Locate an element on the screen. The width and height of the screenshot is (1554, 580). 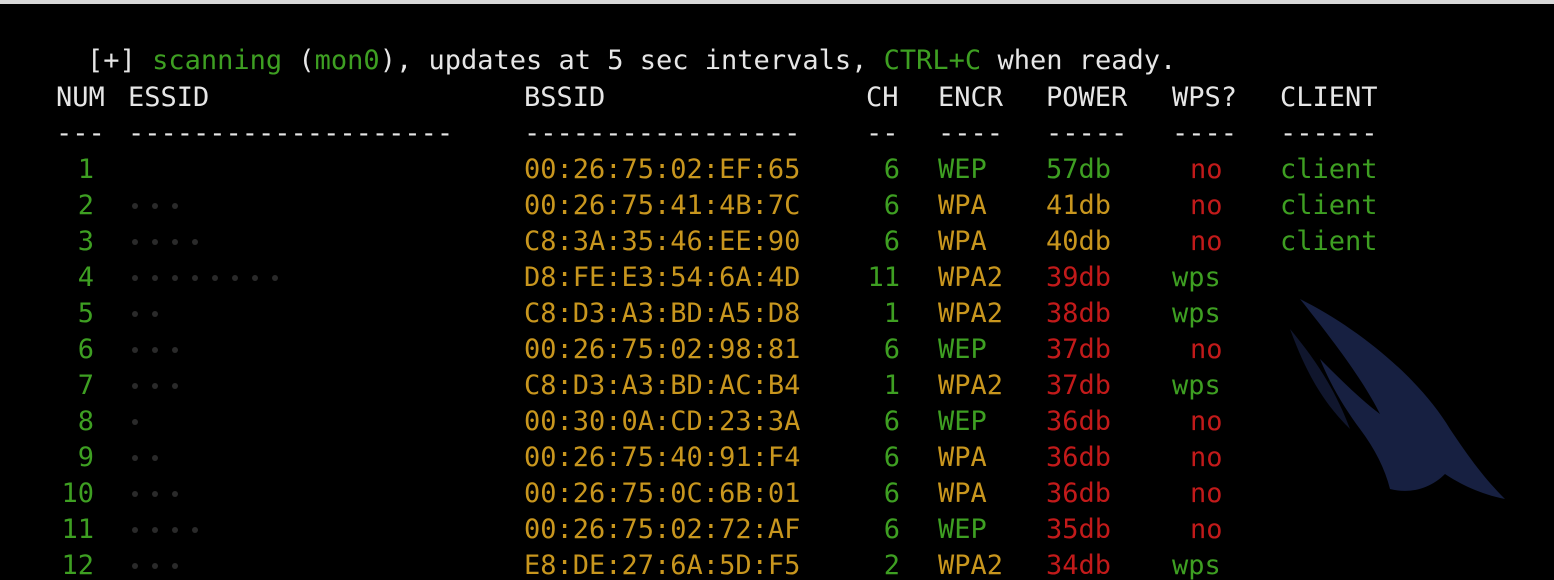
row-bssid: E8:DE:27:6A:5D:F5 is located at coordinates (662, 565).